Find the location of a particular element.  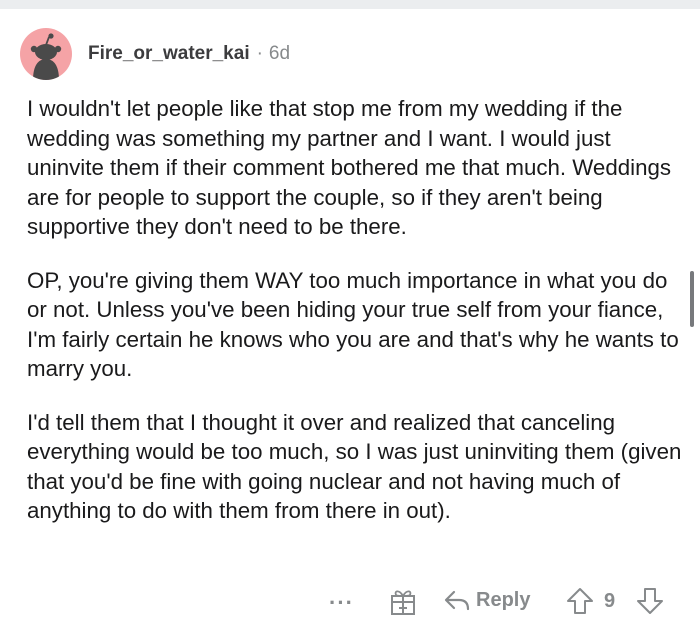

award-button is located at coordinates (403, 601).